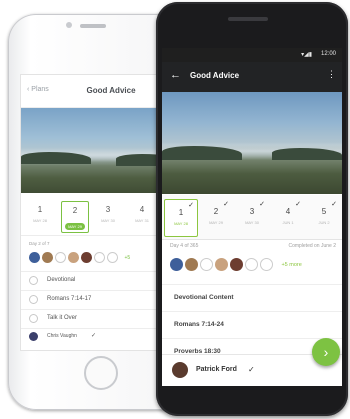  What do you see at coordinates (93, 26) in the screenshot?
I see `iphone-speaker` at bounding box center [93, 26].